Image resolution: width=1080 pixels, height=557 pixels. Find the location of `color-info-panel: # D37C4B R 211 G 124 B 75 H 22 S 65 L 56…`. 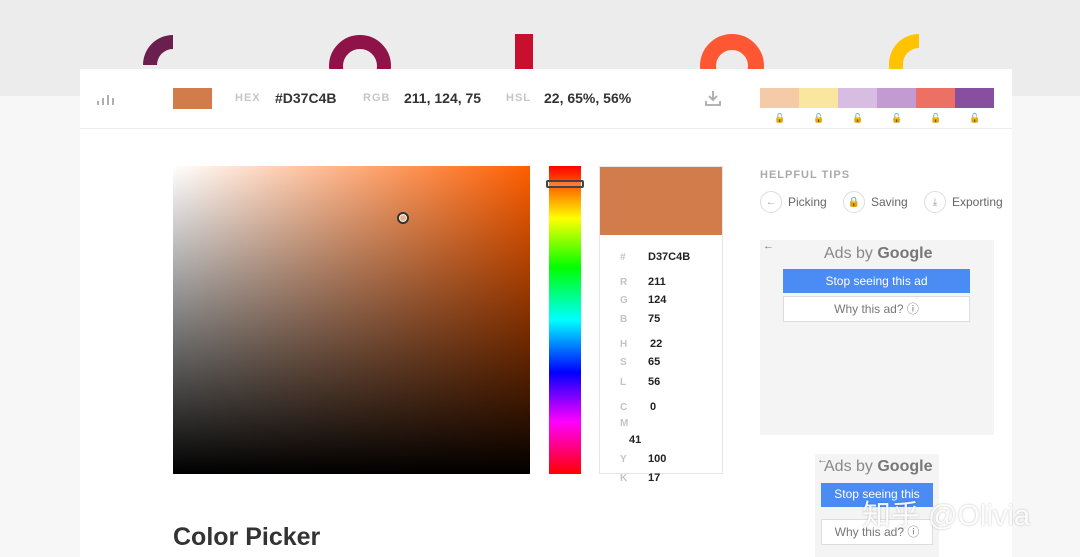

color-info-panel: # D37C4B R 211 G 124 B 75 H 22 S 65 L 56… is located at coordinates (661, 325).